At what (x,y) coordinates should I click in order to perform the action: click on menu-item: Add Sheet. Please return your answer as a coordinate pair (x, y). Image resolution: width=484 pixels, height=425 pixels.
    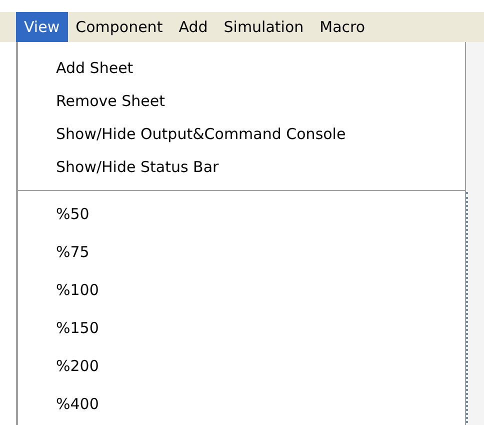
    Looking at the image, I should click on (241, 68).